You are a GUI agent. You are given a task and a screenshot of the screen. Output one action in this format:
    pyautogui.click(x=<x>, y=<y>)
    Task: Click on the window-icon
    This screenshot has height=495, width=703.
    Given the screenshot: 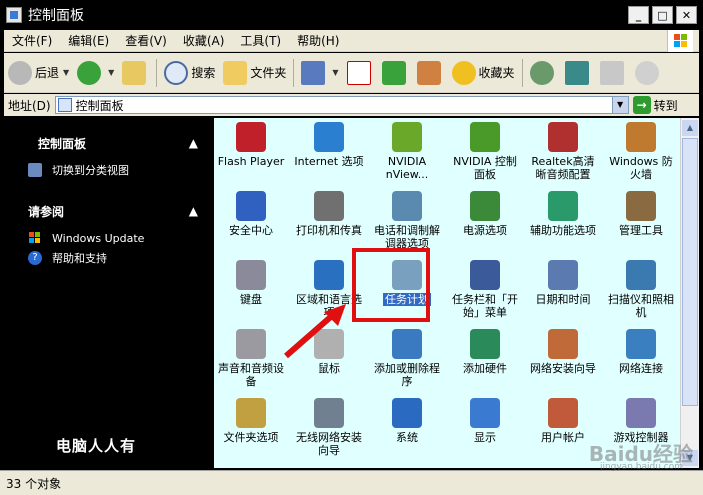 What is the action you would take?
    pyautogui.click(x=576, y=72)
    